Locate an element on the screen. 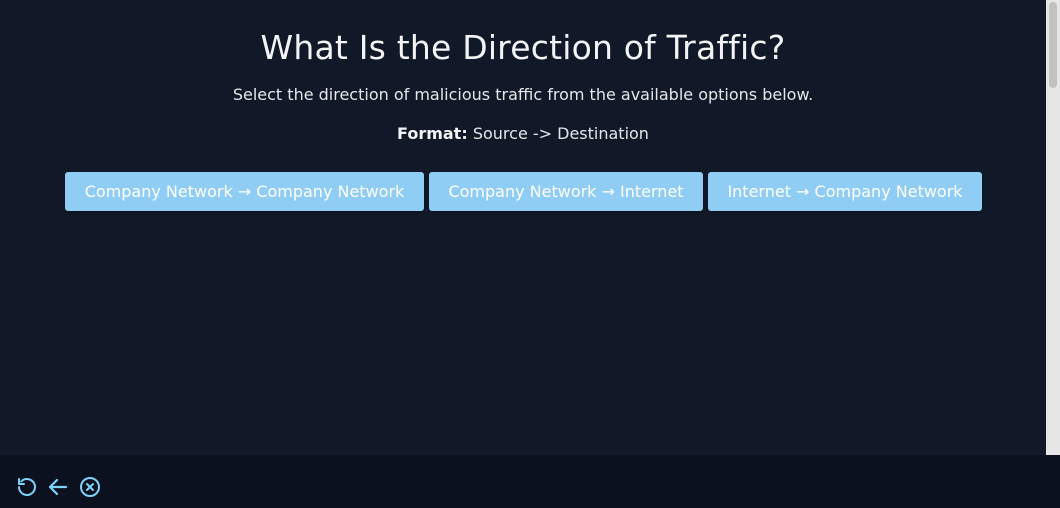  format-hint: Format: Source -> Destination is located at coordinates (523, 133).